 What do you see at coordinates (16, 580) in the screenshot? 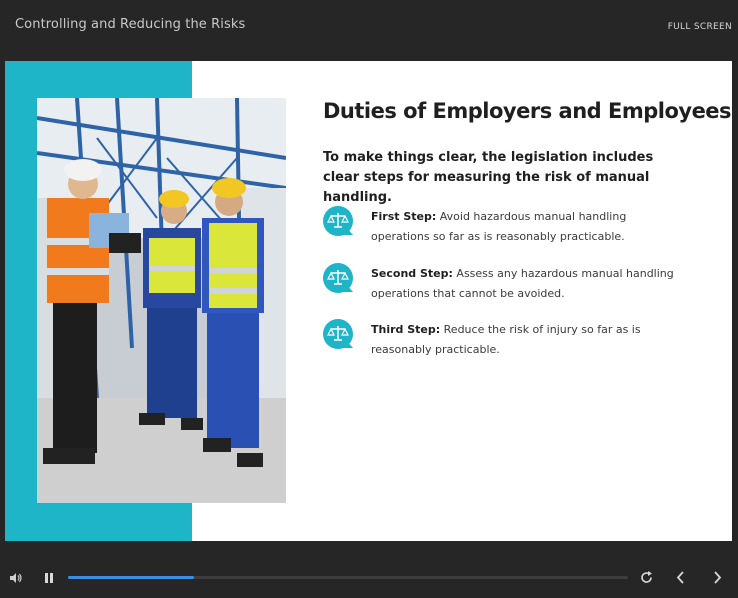
I see `volume-icon` at bounding box center [16, 580].